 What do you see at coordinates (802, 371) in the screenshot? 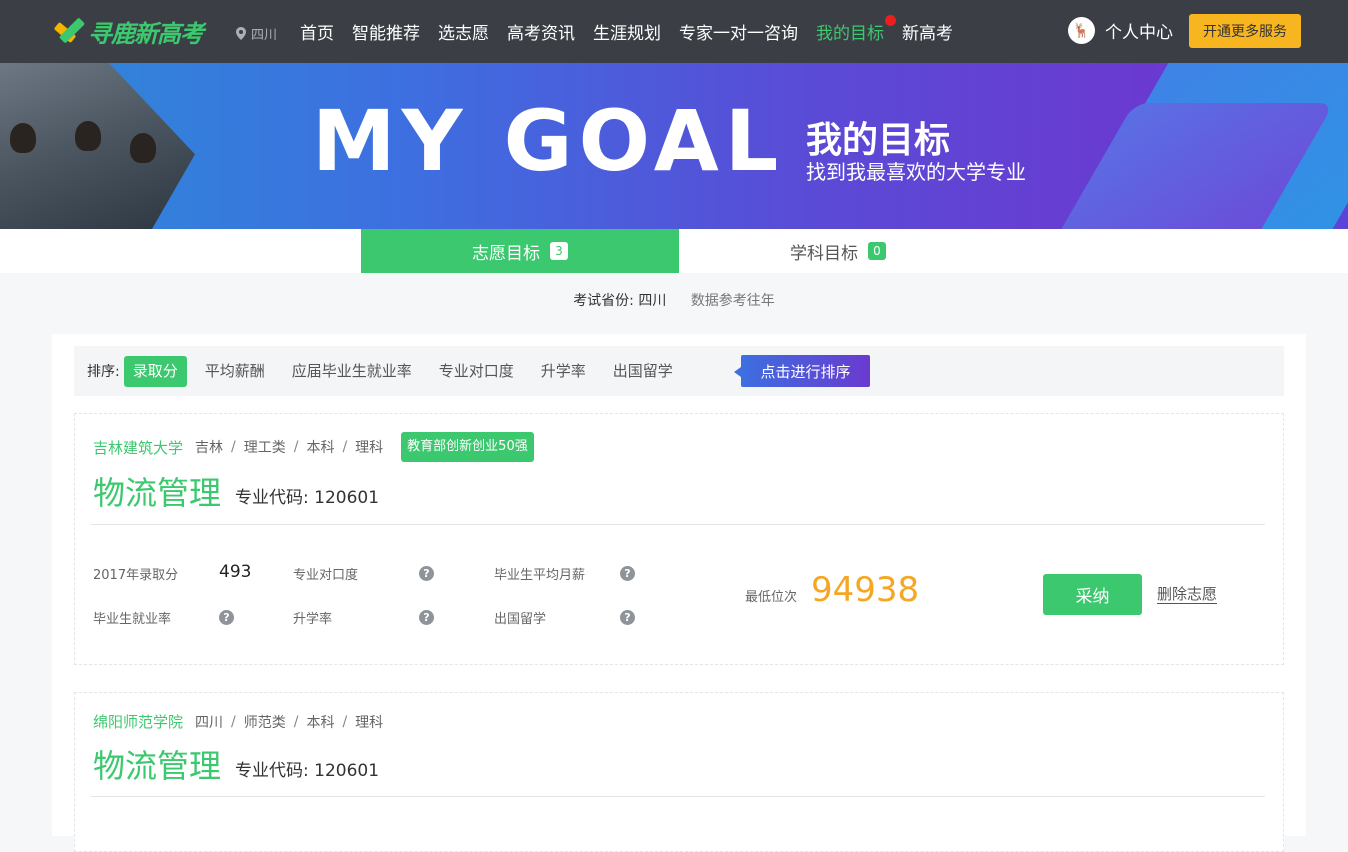
I see `apply-sort-button: 点击进行排序` at bounding box center [802, 371].